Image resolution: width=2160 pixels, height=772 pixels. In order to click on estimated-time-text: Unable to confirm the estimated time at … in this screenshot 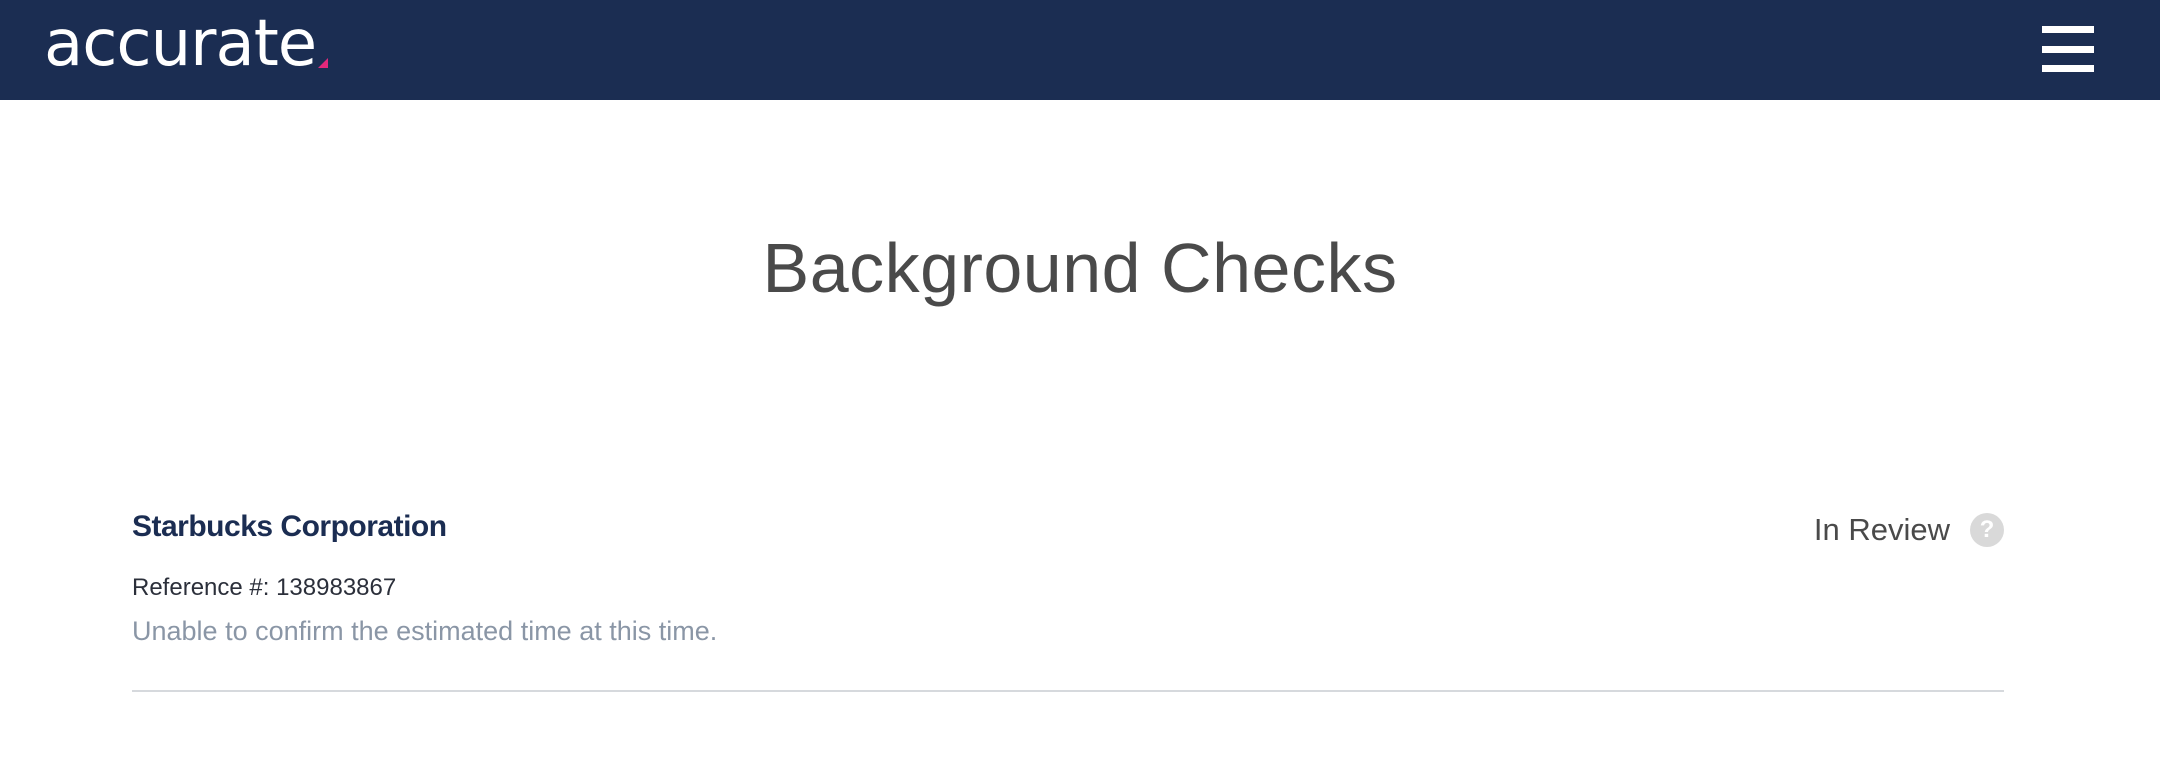, I will do `click(425, 631)`.